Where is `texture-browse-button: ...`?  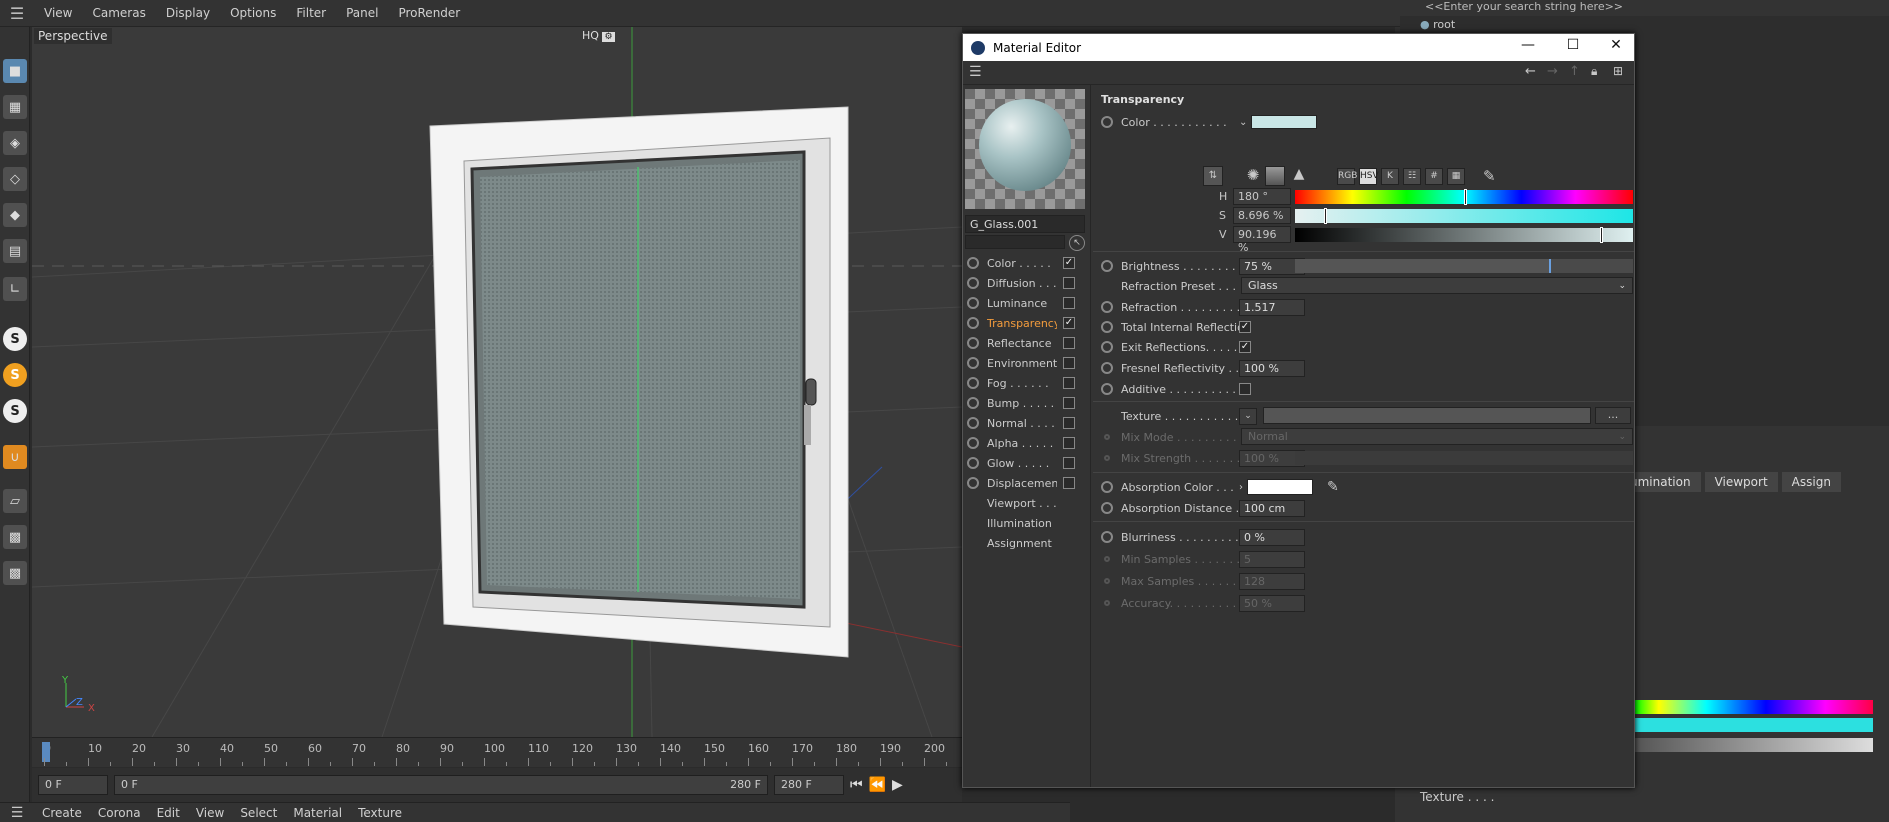
texture-browse-button: ... is located at coordinates (1613, 415).